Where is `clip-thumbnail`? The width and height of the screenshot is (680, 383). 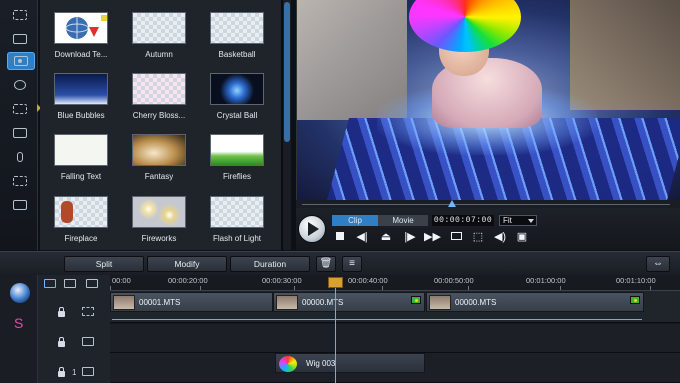
clip-thumbnail is located at coordinates (440, 302).